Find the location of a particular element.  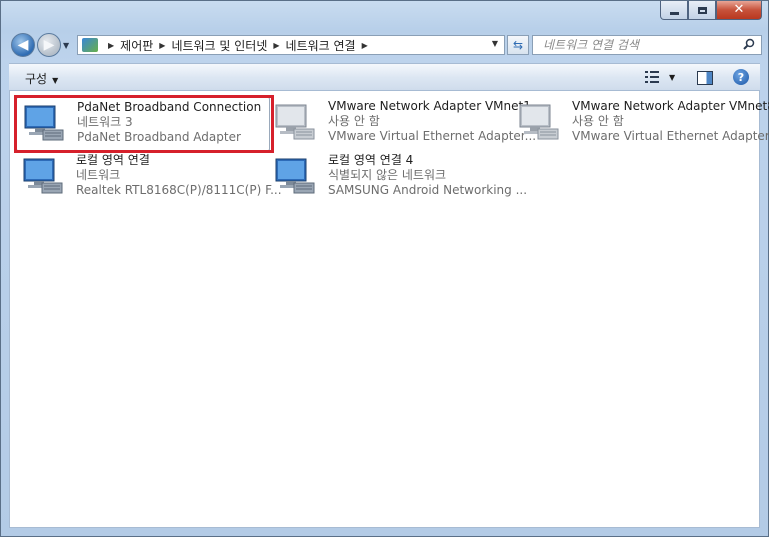

address-bar: ▶ 제어판 ▶ 네트워크 및 인터넷 ▶ 네트워크 연결 ▶ ▼ is located at coordinates (291, 45).